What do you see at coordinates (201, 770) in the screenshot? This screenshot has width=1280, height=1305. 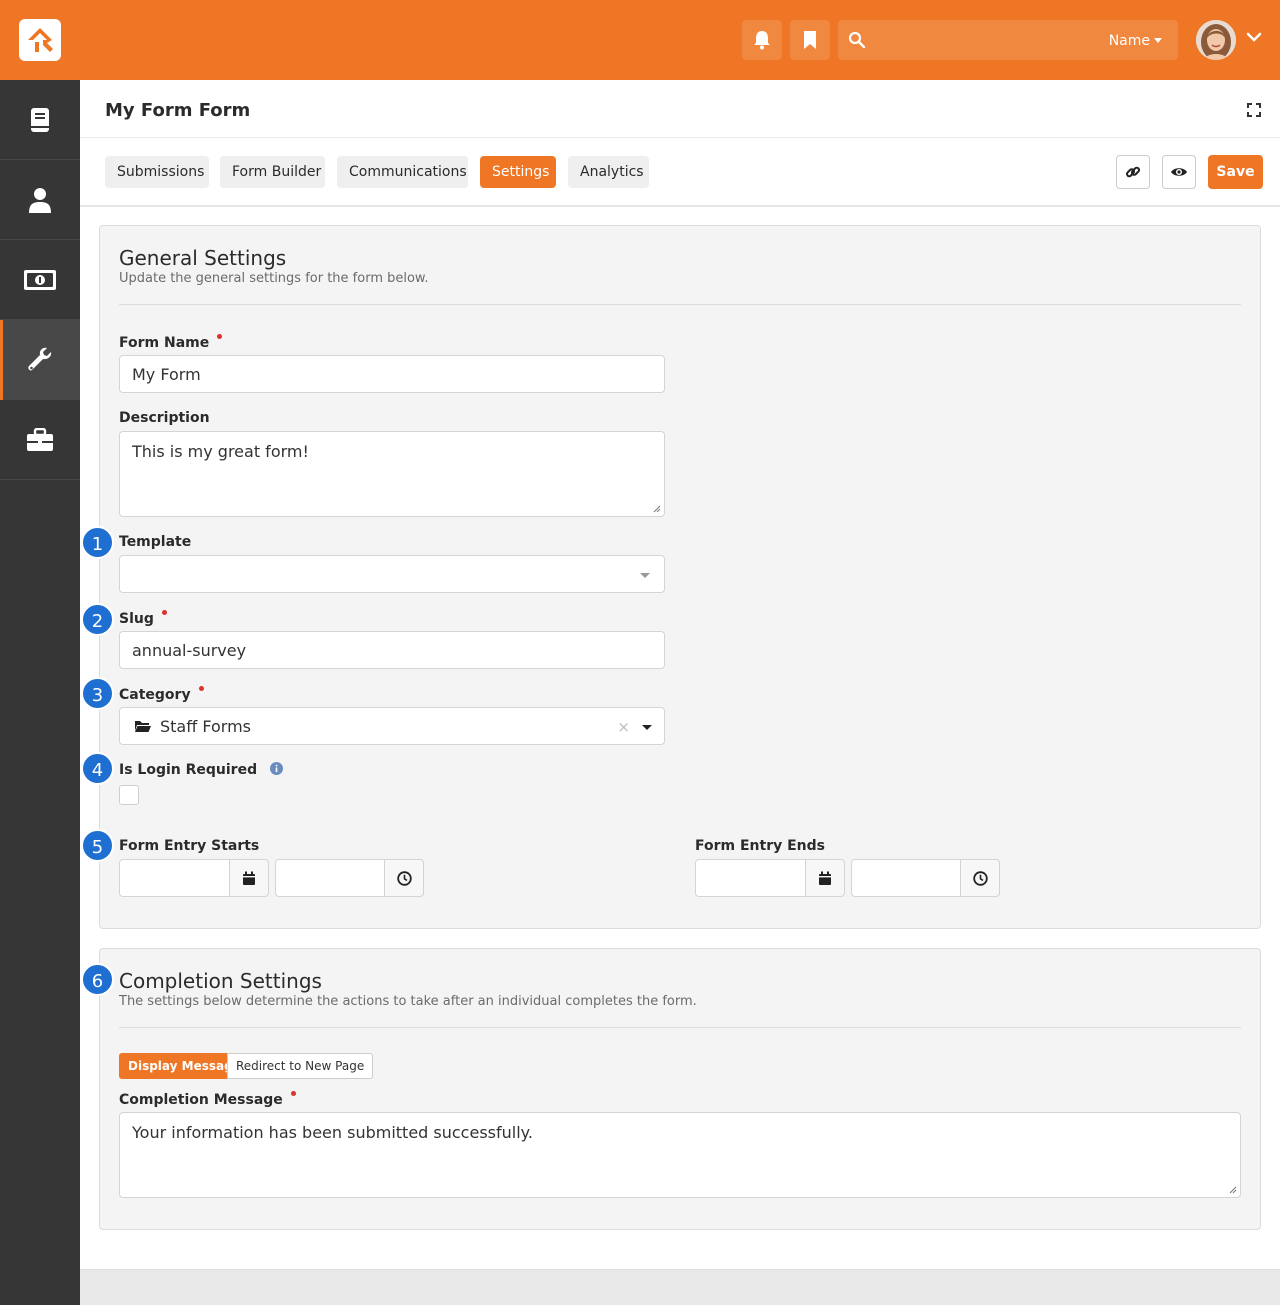 I see `login-required-label: Is Login Required` at bounding box center [201, 770].